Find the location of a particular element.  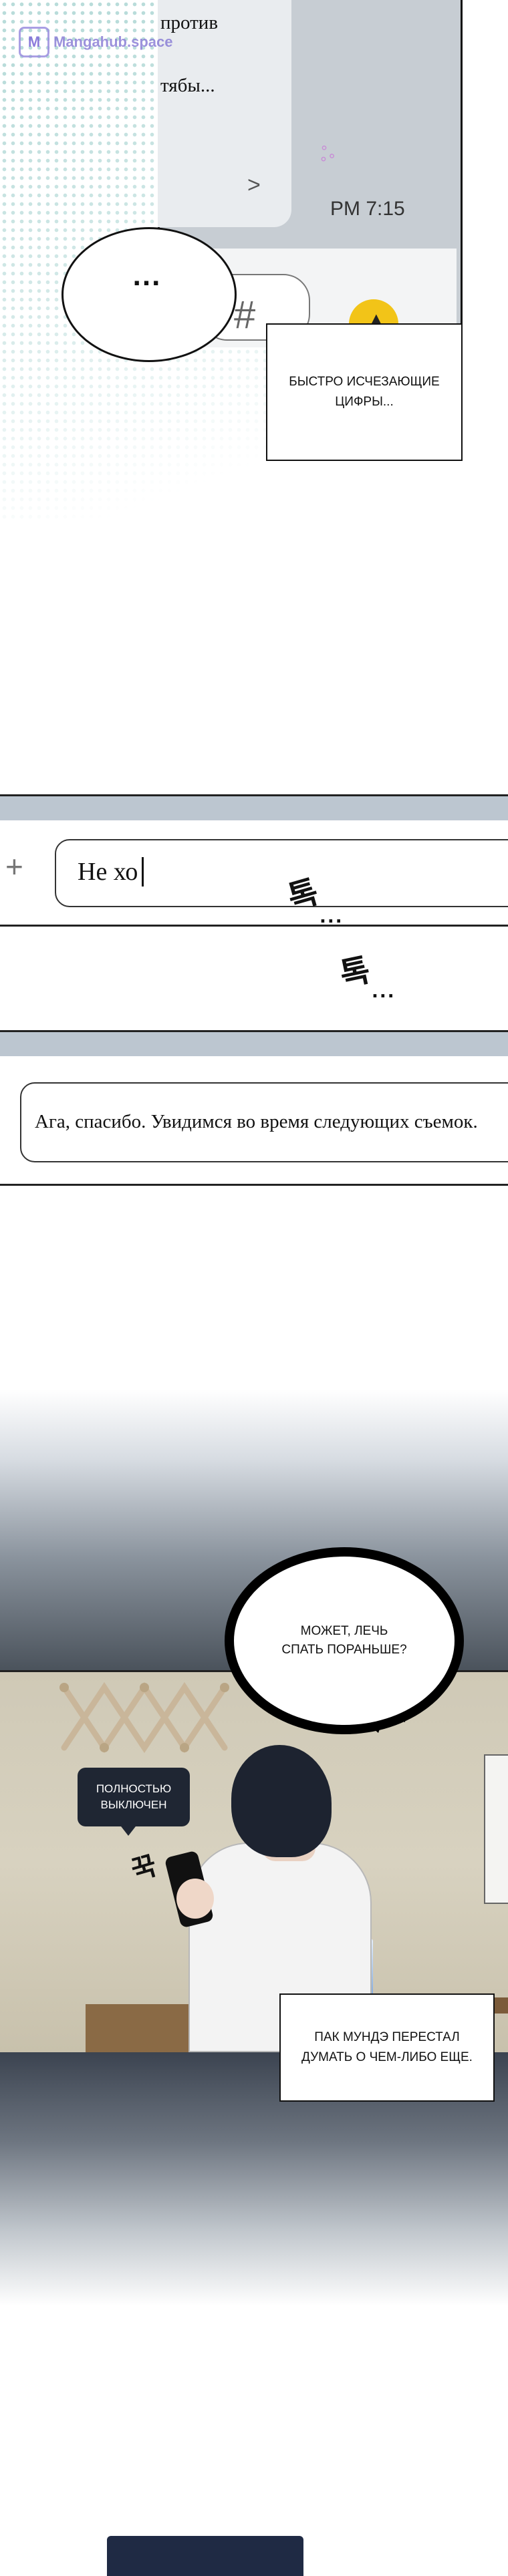

hashtag-icon: # is located at coordinates (244, 315).